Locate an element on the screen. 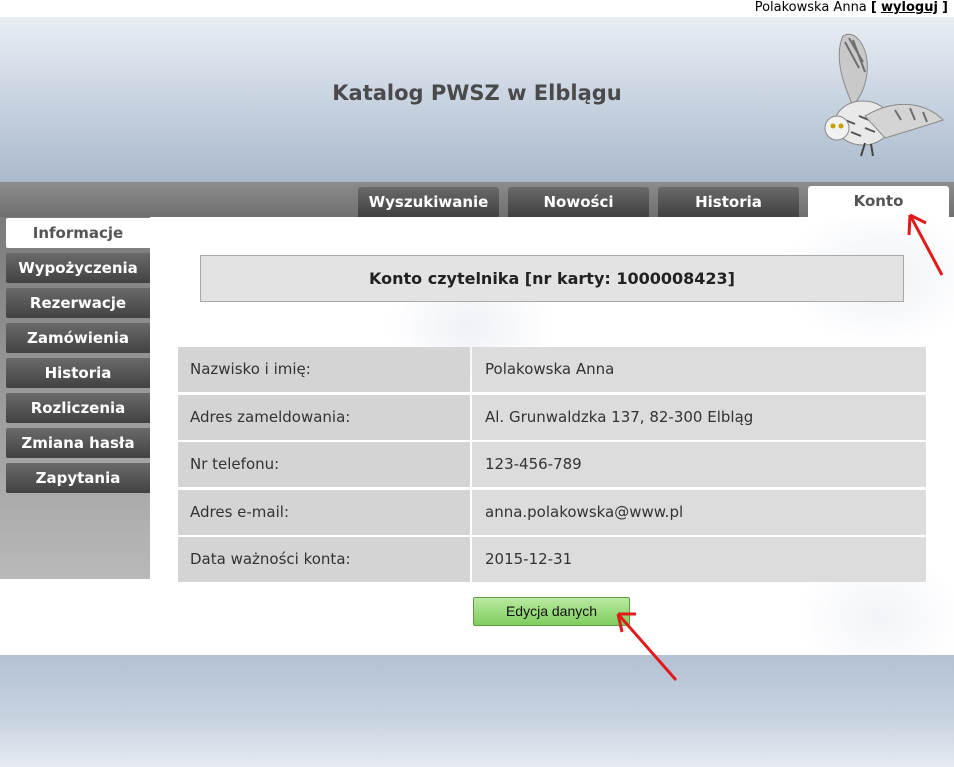 This screenshot has height=767, width=954. table-row: Adres e-mail: anna.polakowska@www.pl is located at coordinates (552, 513).